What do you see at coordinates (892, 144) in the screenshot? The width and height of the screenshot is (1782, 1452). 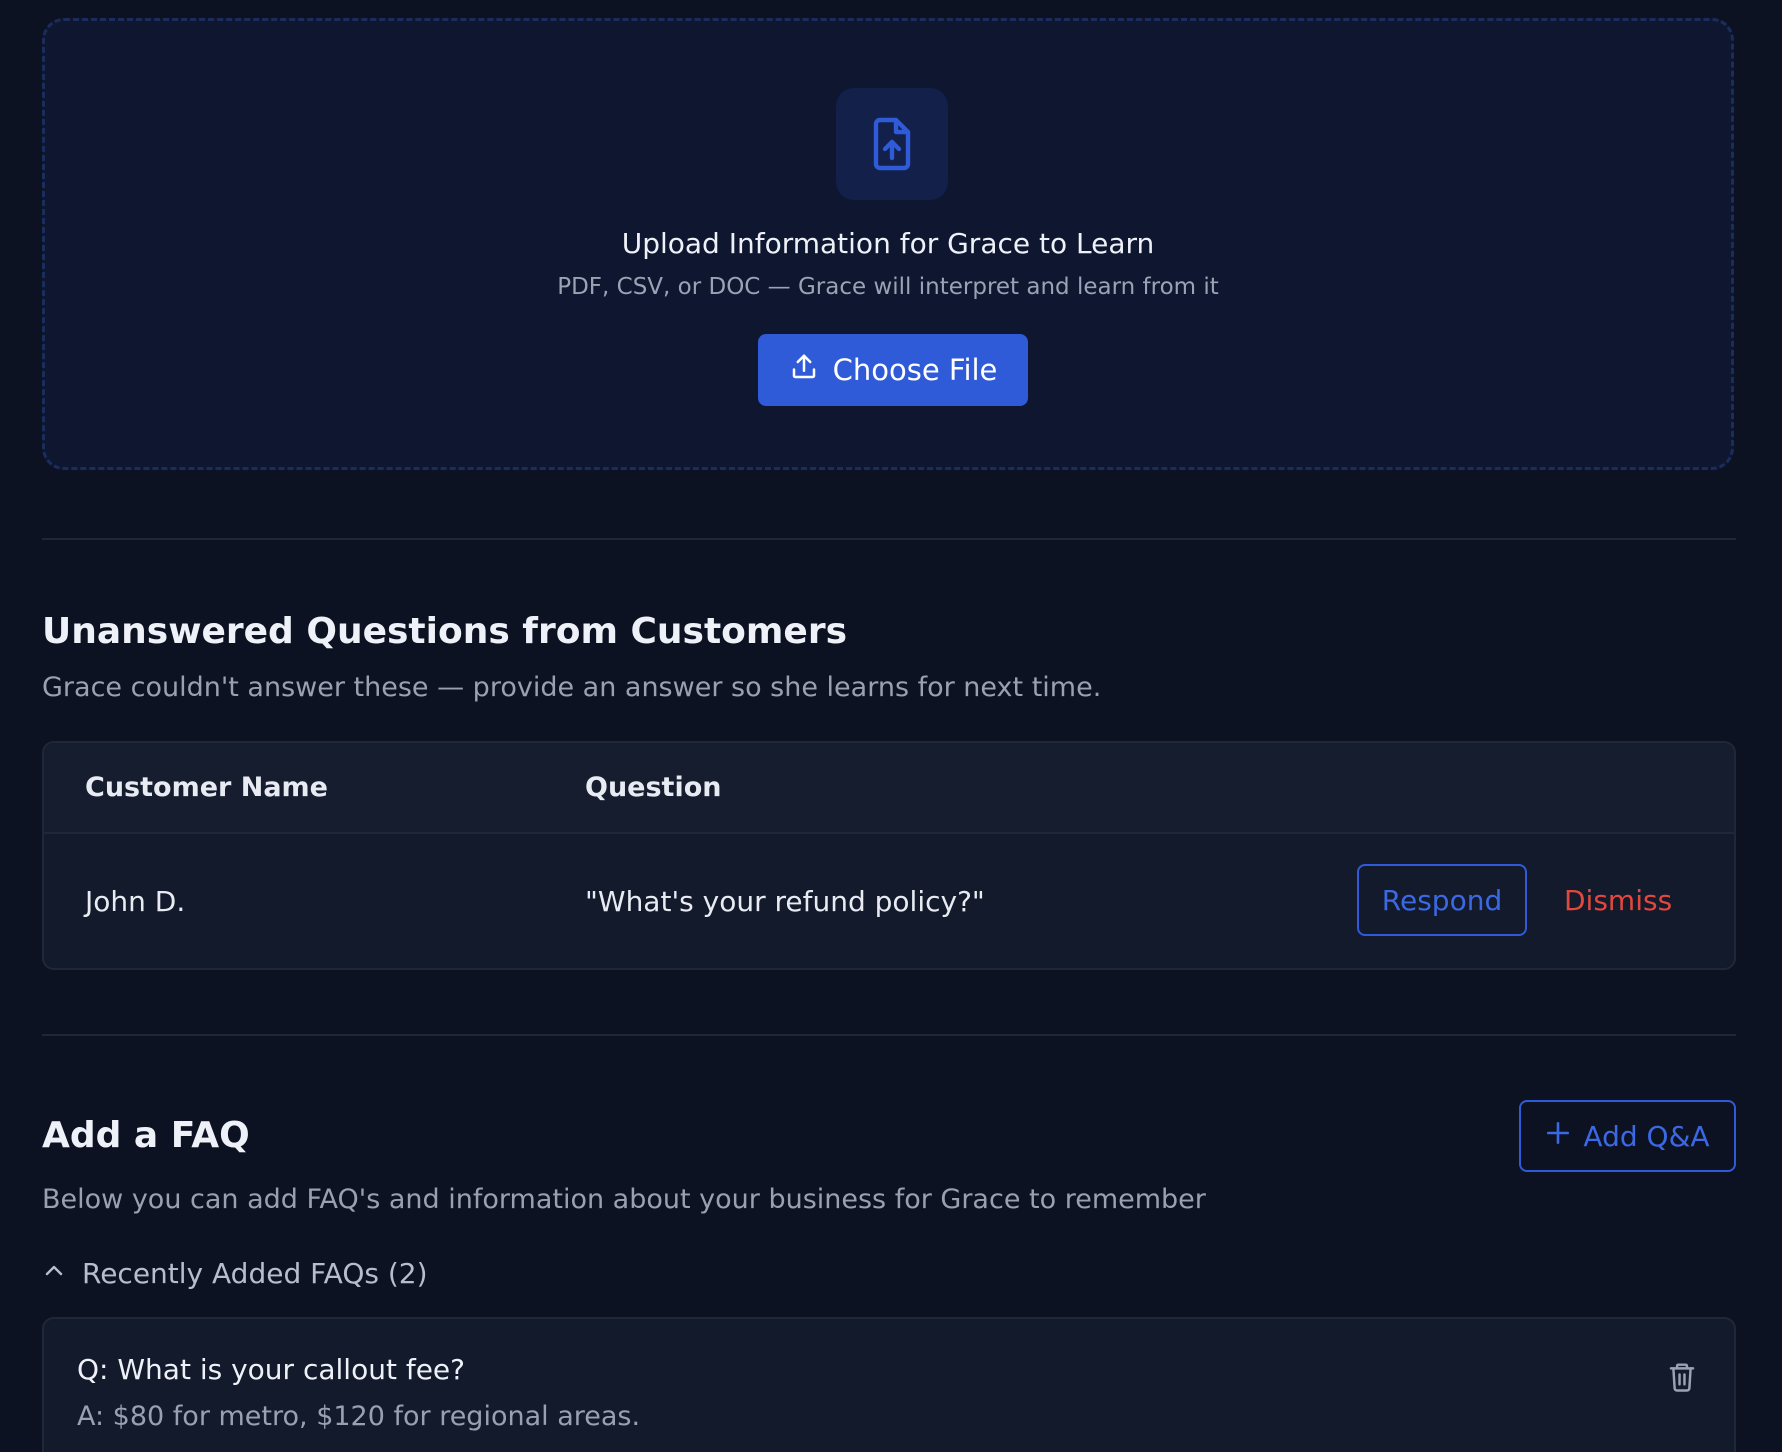 I see `file-upload-icon` at bounding box center [892, 144].